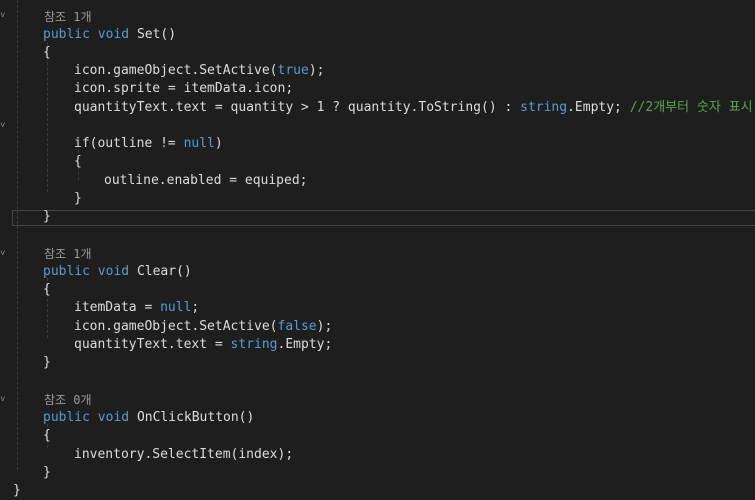 The image size is (755, 500). I want to click on code-text: ;, so click(195, 307).